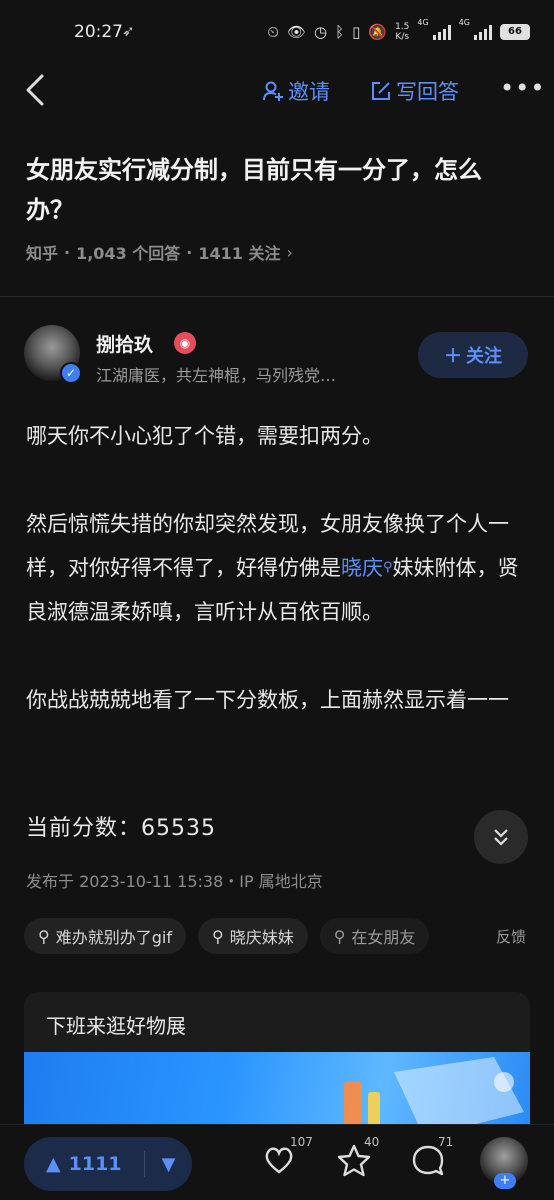 The height and width of the screenshot is (1200, 554). Describe the element at coordinates (340, 32) in the screenshot. I see `bluetooth-icon: ᛒ` at that location.